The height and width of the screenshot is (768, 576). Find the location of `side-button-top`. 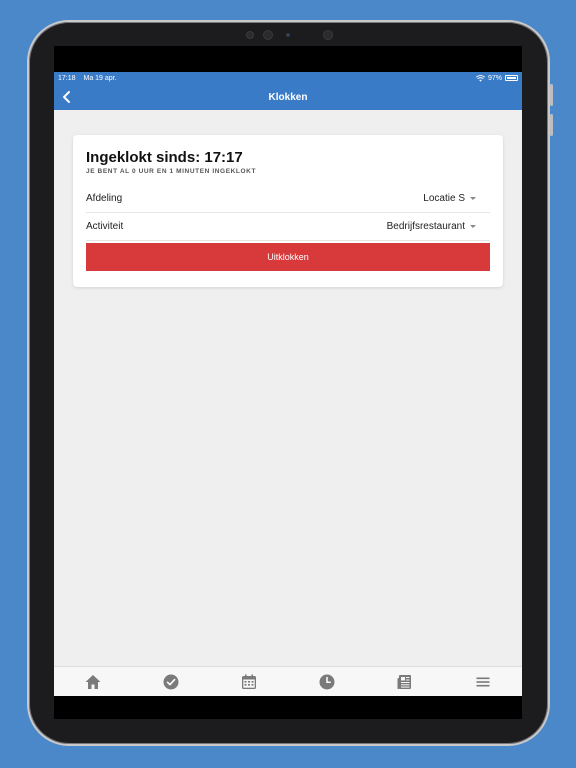

side-button-top is located at coordinates (551, 95).